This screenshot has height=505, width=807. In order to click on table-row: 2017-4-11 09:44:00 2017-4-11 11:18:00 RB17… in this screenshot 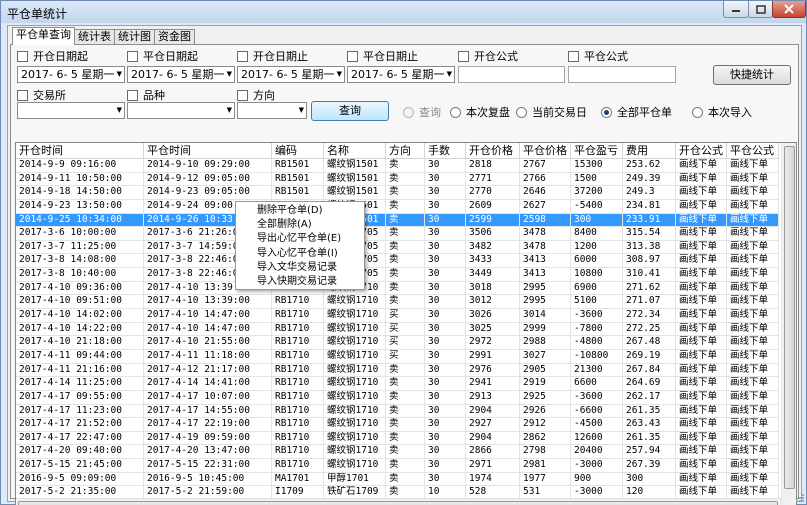, I will do `click(397, 356)`.